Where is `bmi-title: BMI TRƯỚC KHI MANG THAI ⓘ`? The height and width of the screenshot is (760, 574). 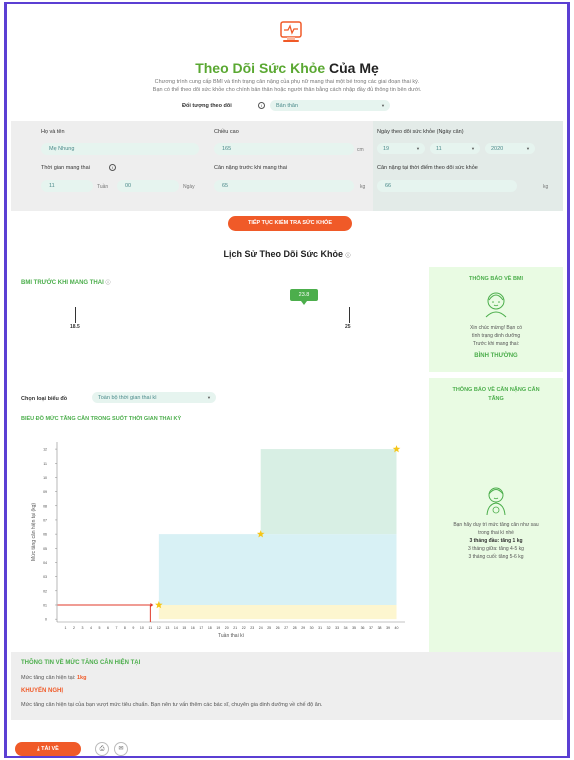 bmi-title: BMI TRƯỚC KHI MANG THAI ⓘ is located at coordinates (65, 282).